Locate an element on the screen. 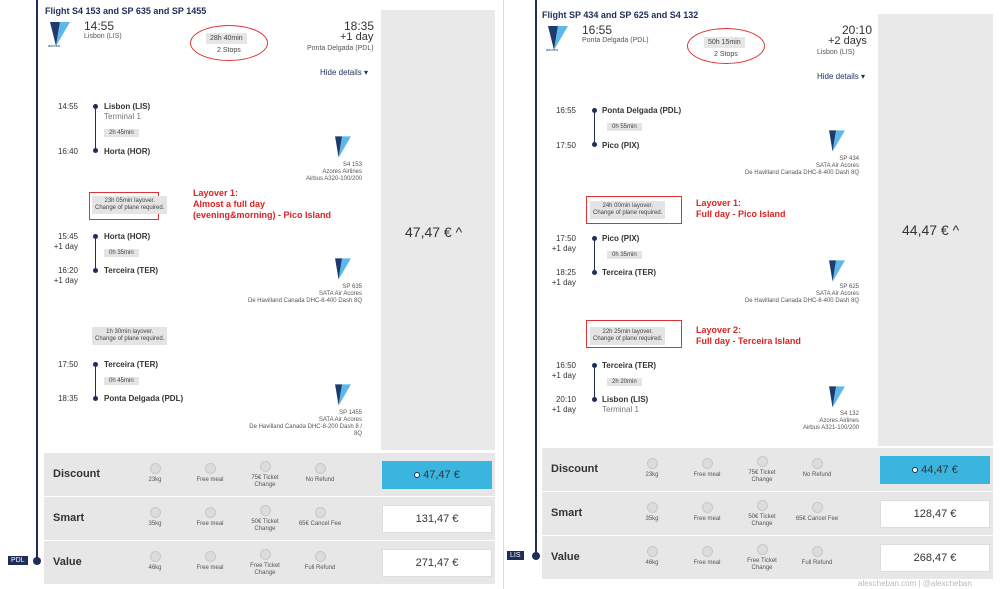 The width and height of the screenshot is (1000, 589). fare-price-button: 268,47 € is located at coordinates (935, 558).